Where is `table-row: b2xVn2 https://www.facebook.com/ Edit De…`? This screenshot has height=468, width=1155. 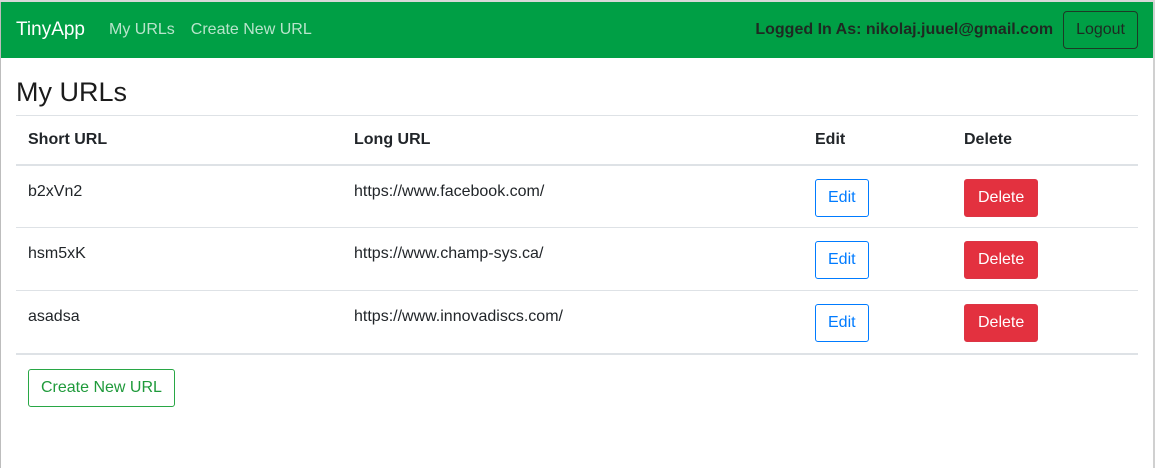
table-row: b2xVn2 https://www.facebook.com/ Edit De… is located at coordinates (577, 196).